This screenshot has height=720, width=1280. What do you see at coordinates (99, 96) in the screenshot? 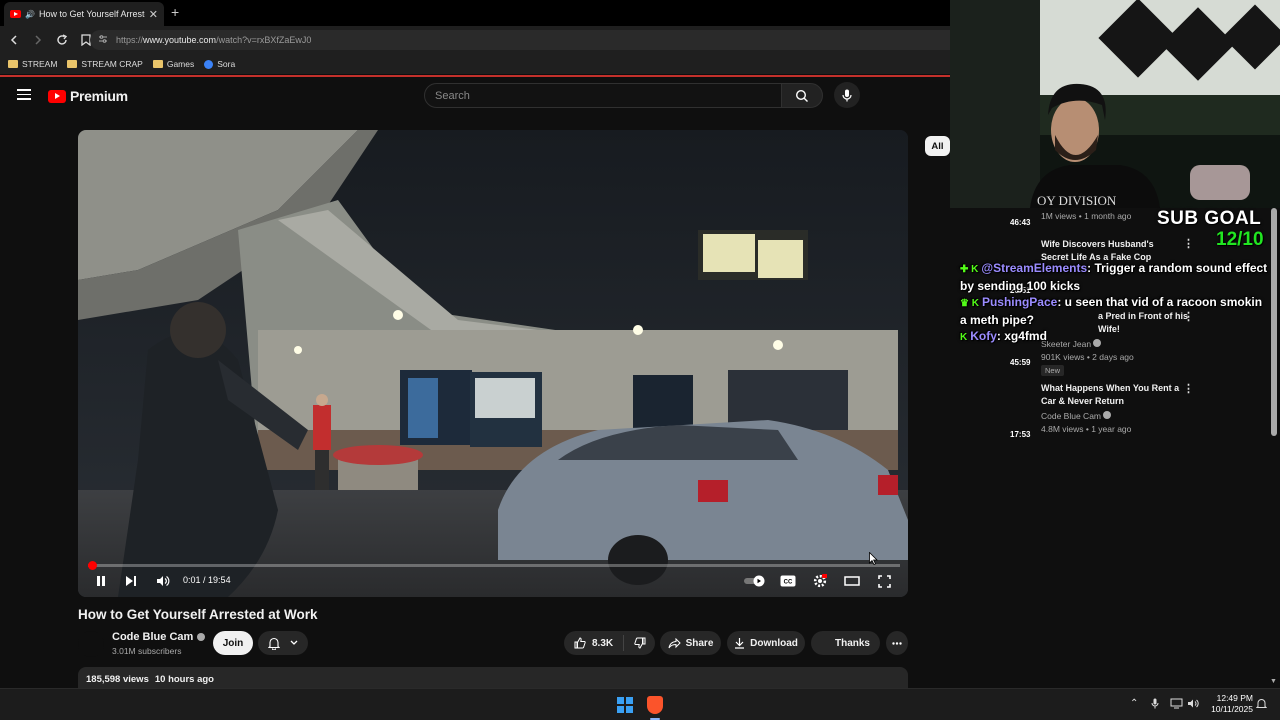
I see `brand-label: Premium` at bounding box center [99, 96].